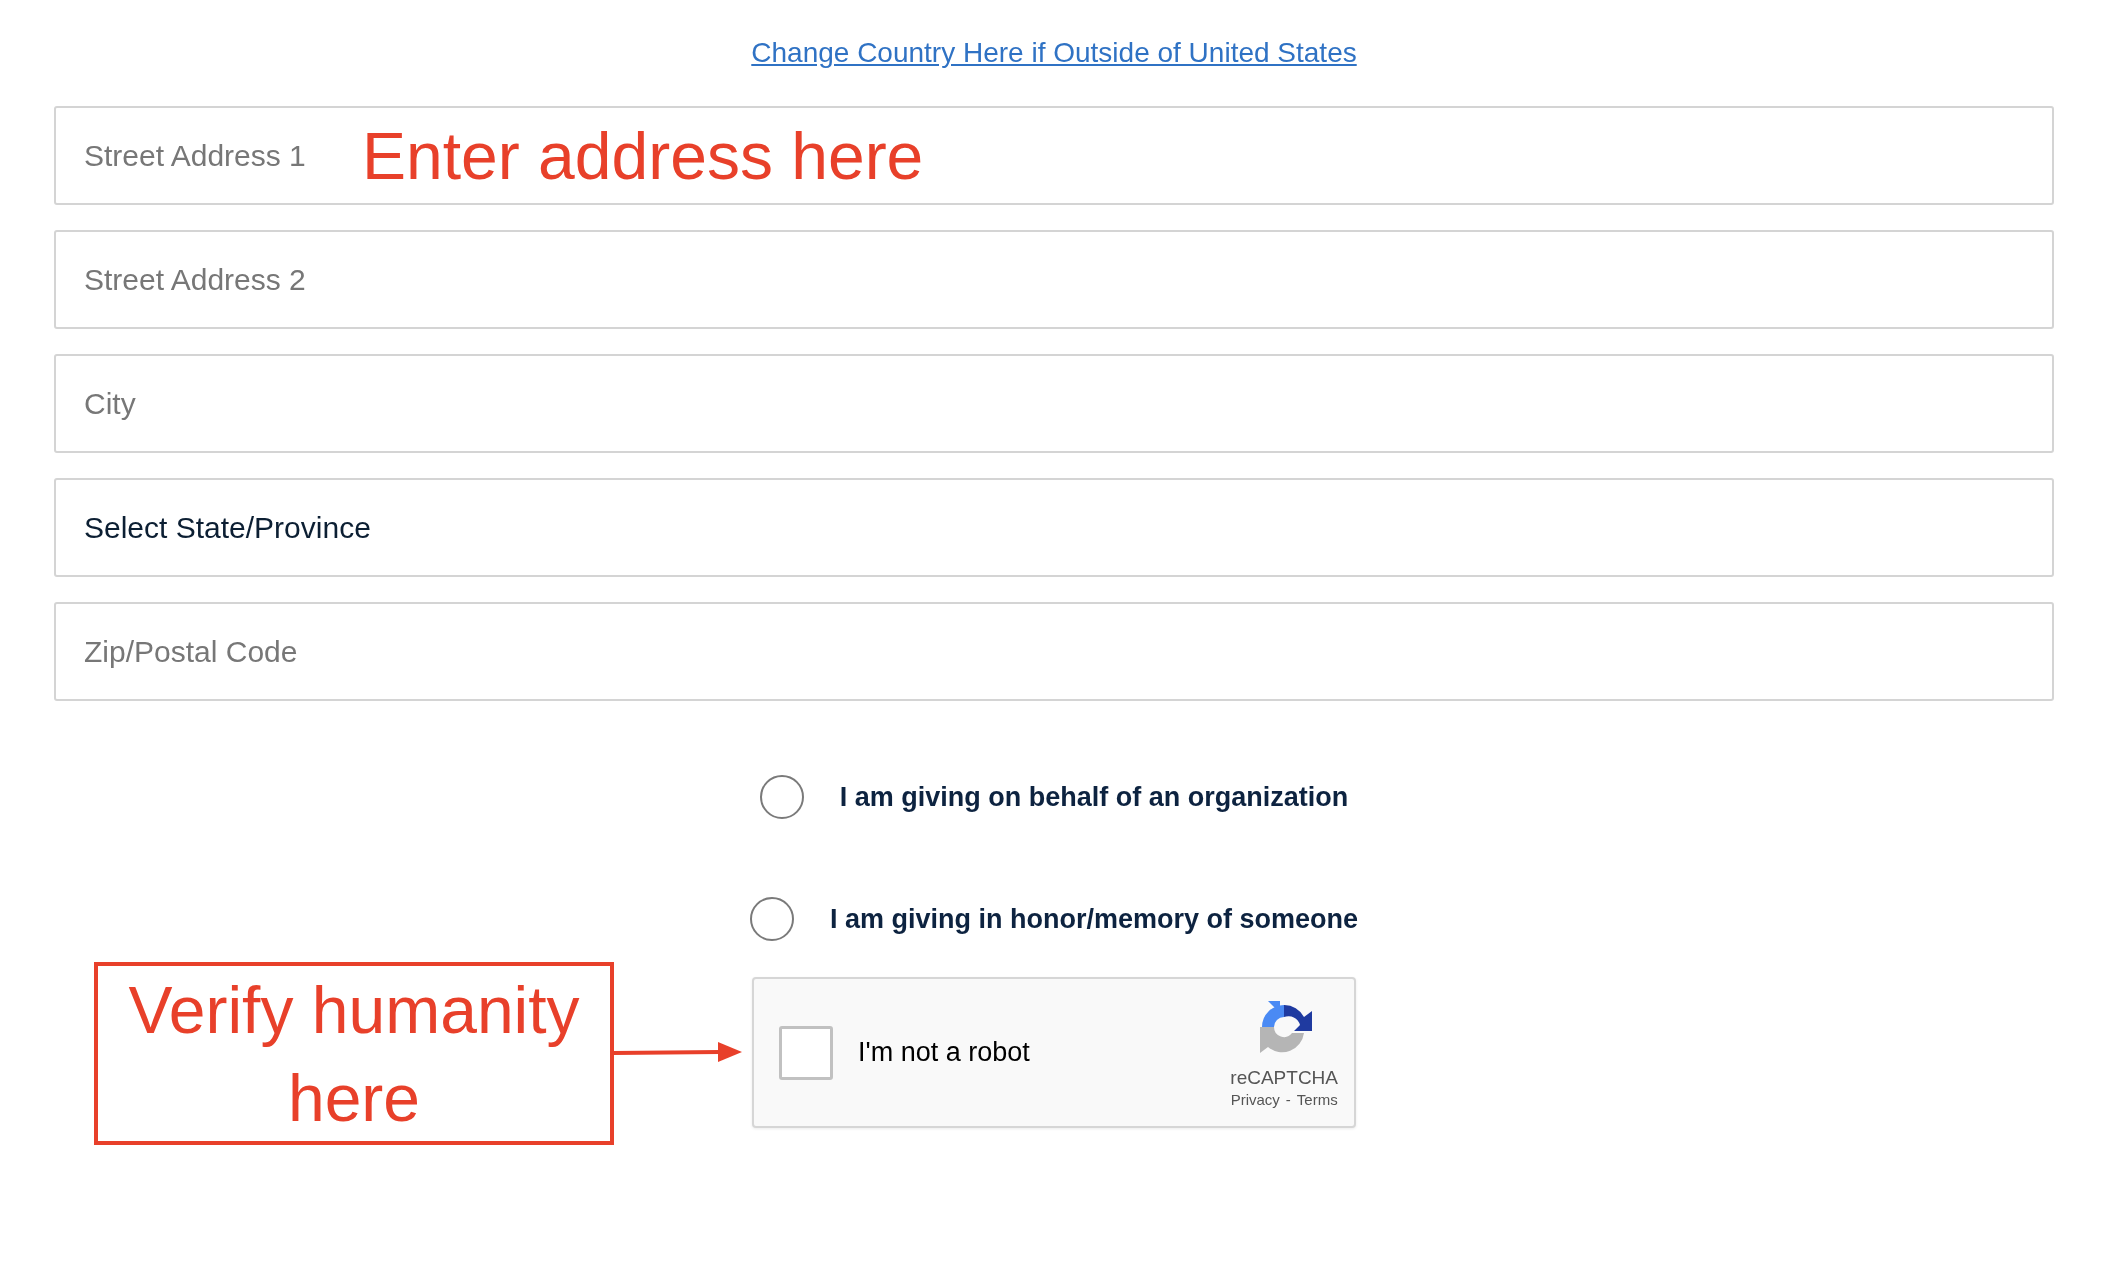 Image resolution: width=2108 pixels, height=1262 pixels. Describe the element at coordinates (1054, 651) in the screenshot. I see `address-field: Zip/Postal Code` at that location.